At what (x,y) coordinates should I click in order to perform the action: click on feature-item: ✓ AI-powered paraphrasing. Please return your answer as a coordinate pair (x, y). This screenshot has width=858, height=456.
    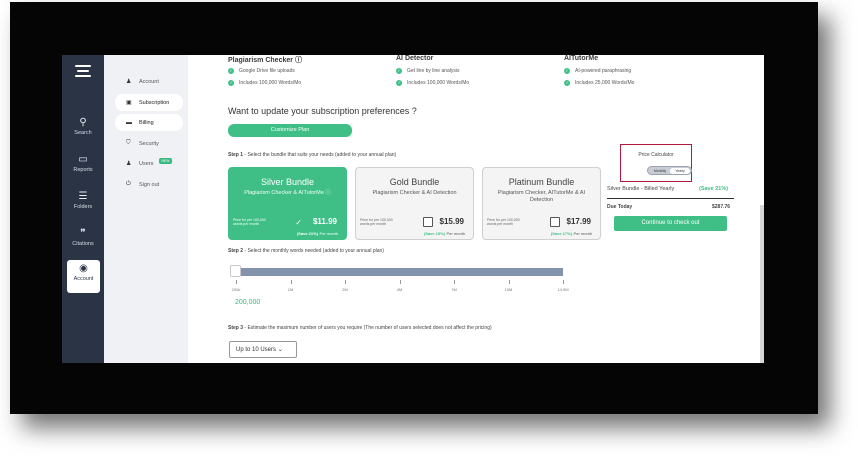
    Looking at the image, I should click on (598, 71).